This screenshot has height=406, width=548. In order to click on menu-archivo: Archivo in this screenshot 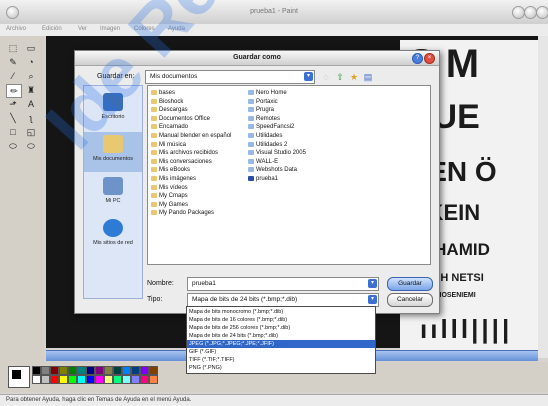, I will do `click(16, 29)`.